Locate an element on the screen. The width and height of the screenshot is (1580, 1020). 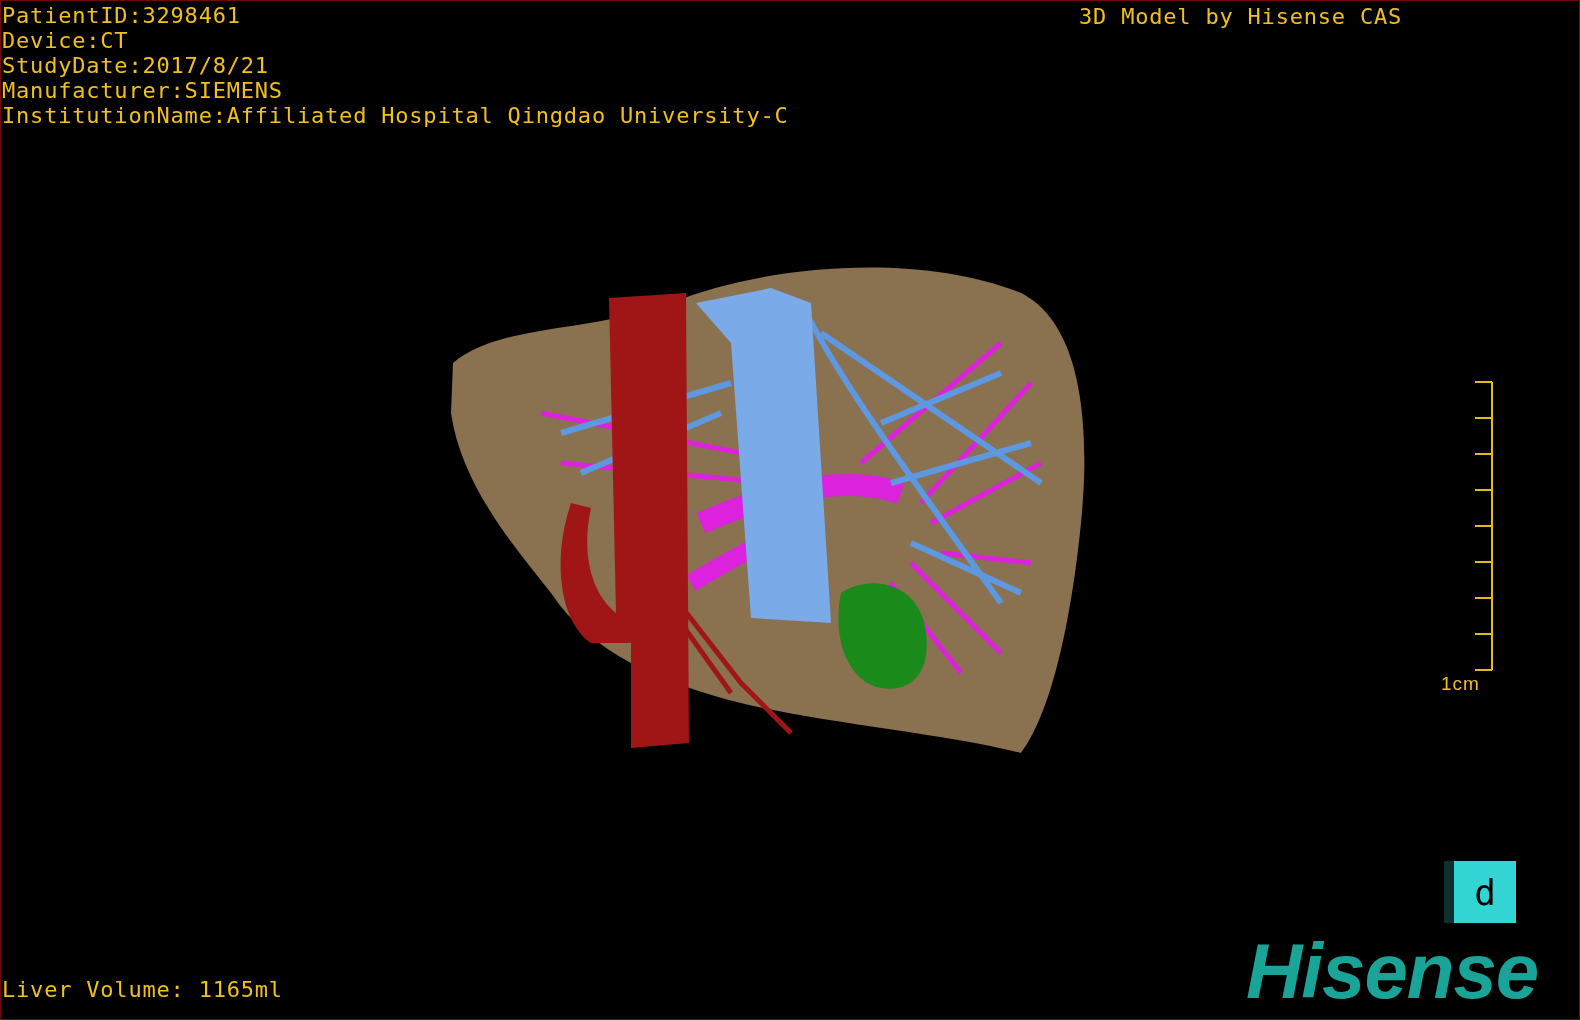
patient-info-text: InstitutionName:Affiliated Hospital Qingdao University-C is located at coordinates (395, 115).